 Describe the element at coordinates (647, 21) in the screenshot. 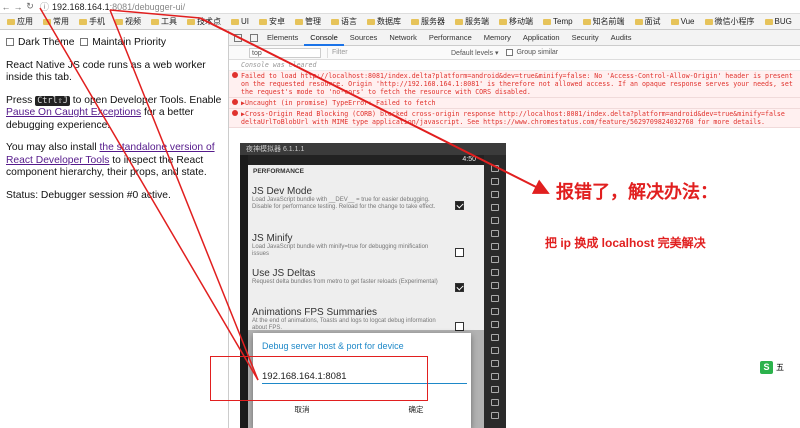

I see `bookmark-item: 面试` at that location.